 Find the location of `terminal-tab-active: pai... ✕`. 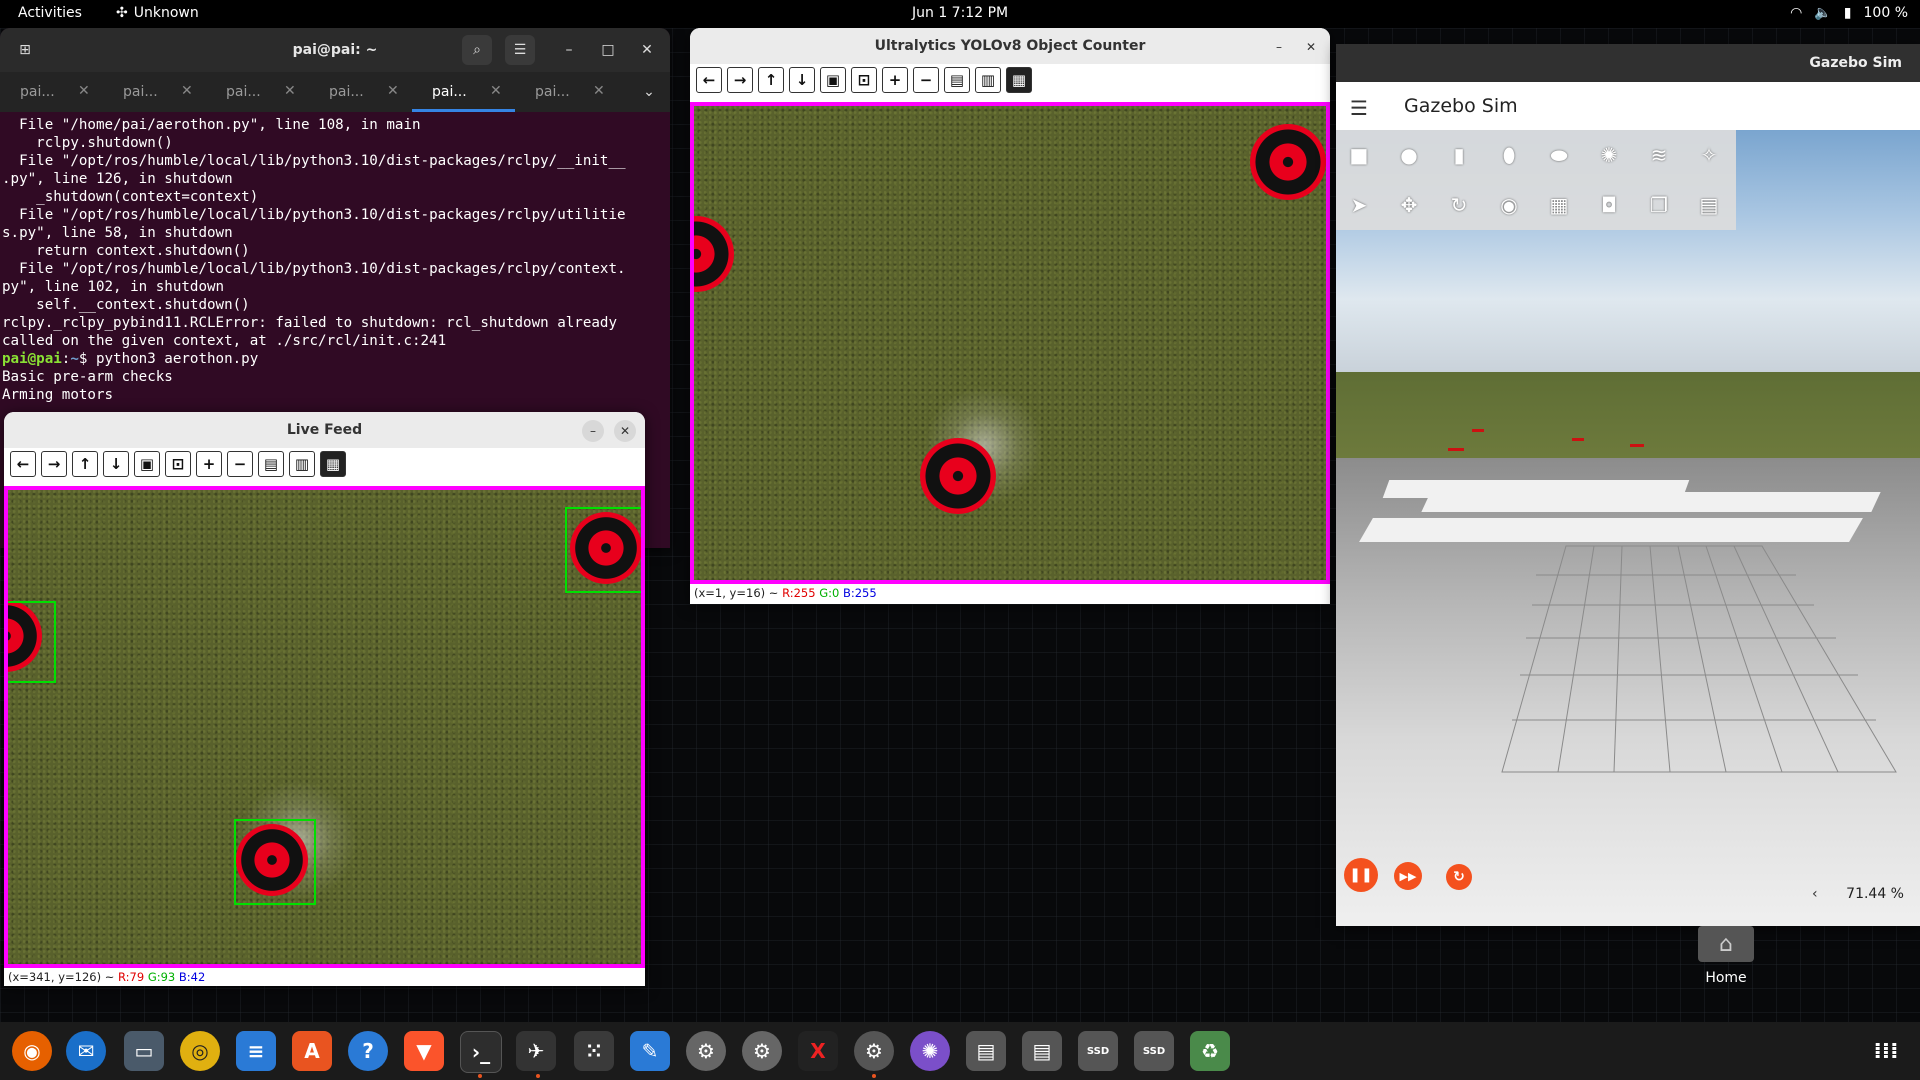

terminal-tab-active: pai... ✕ is located at coordinates (463, 92).